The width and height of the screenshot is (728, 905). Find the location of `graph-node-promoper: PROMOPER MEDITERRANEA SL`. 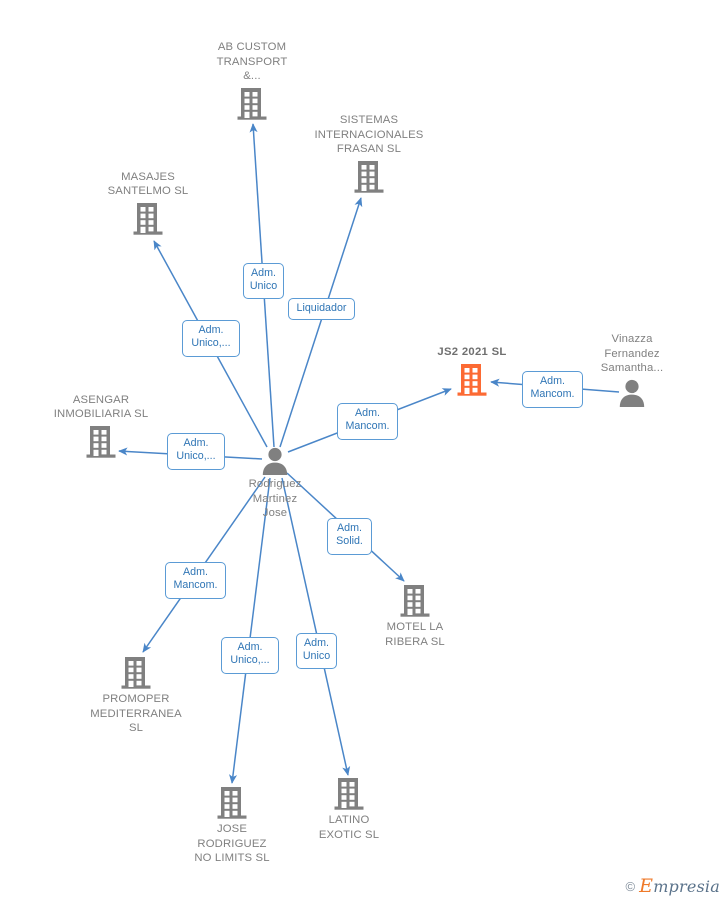

graph-node-promoper: PROMOPER MEDITERRANEA SL is located at coordinates (136, 695).